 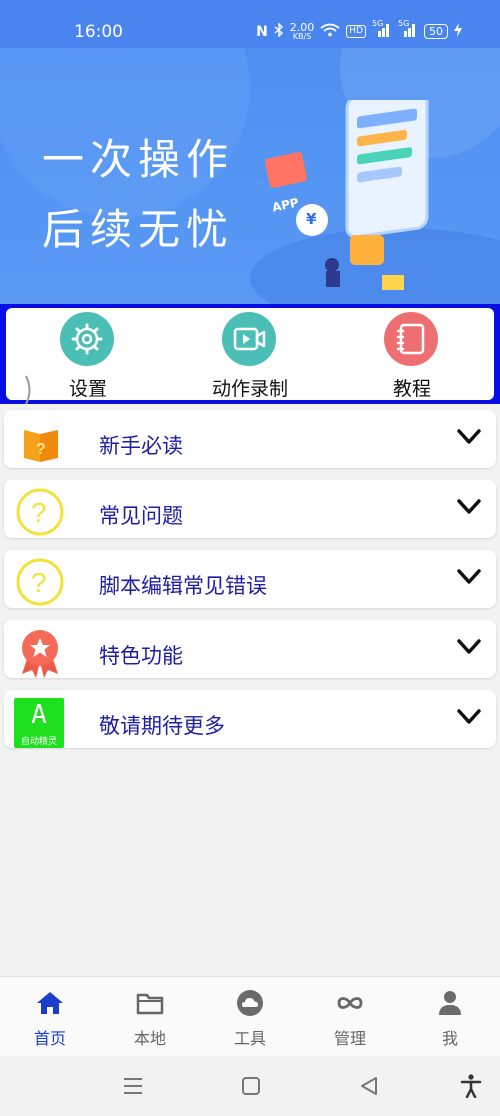 What do you see at coordinates (141, 656) in the screenshot?
I see `list-item-title: 特色功能` at bounding box center [141, 656].